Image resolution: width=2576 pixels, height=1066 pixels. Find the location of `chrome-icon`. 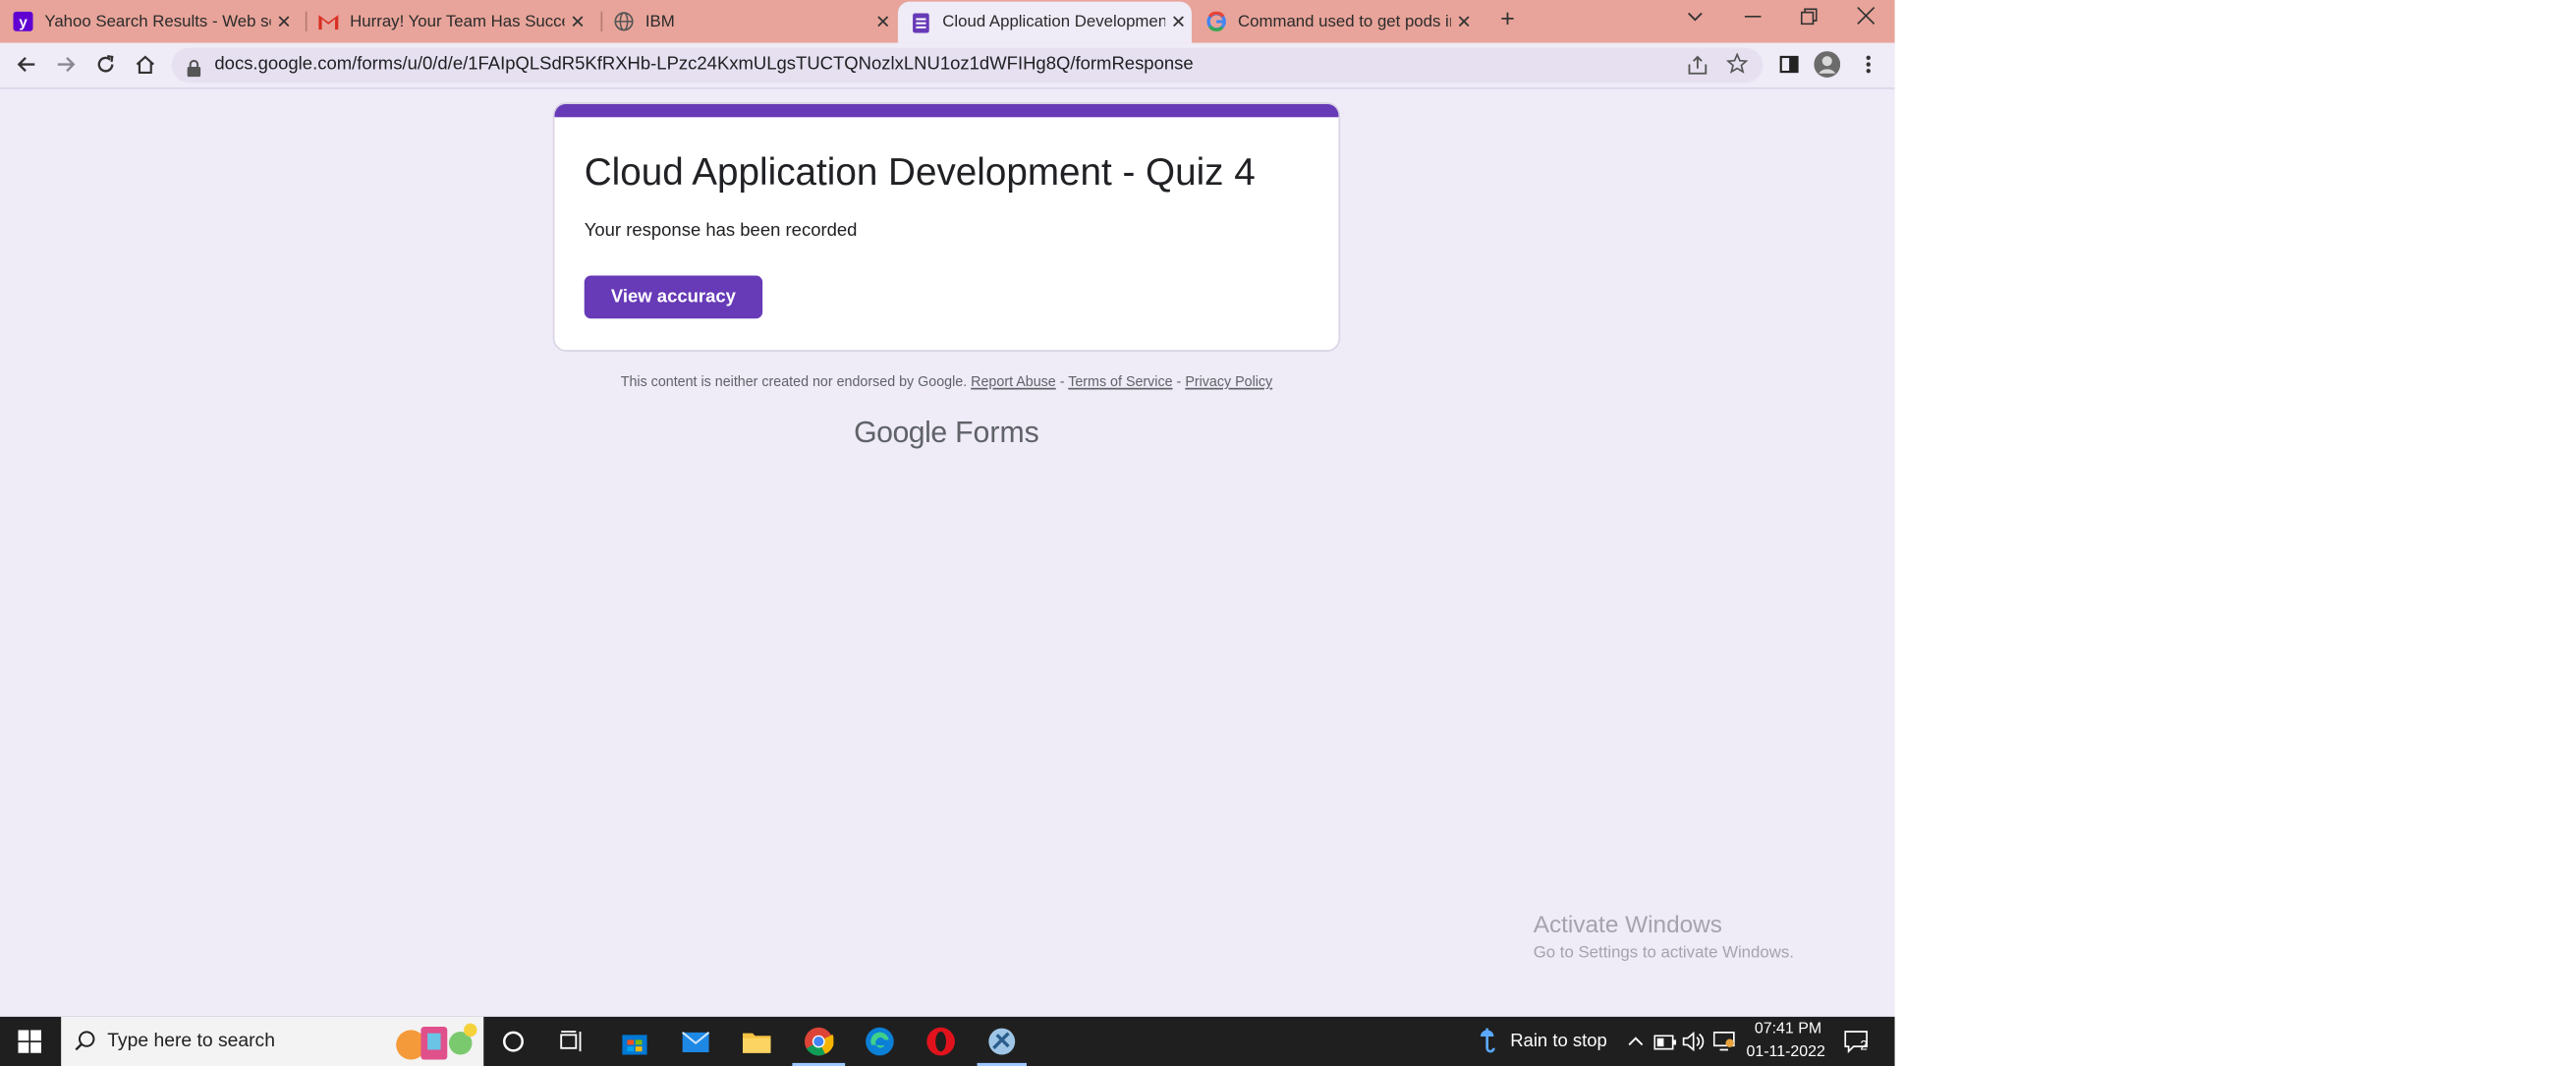

chrome-icon is located at coordinates (818, 1041).